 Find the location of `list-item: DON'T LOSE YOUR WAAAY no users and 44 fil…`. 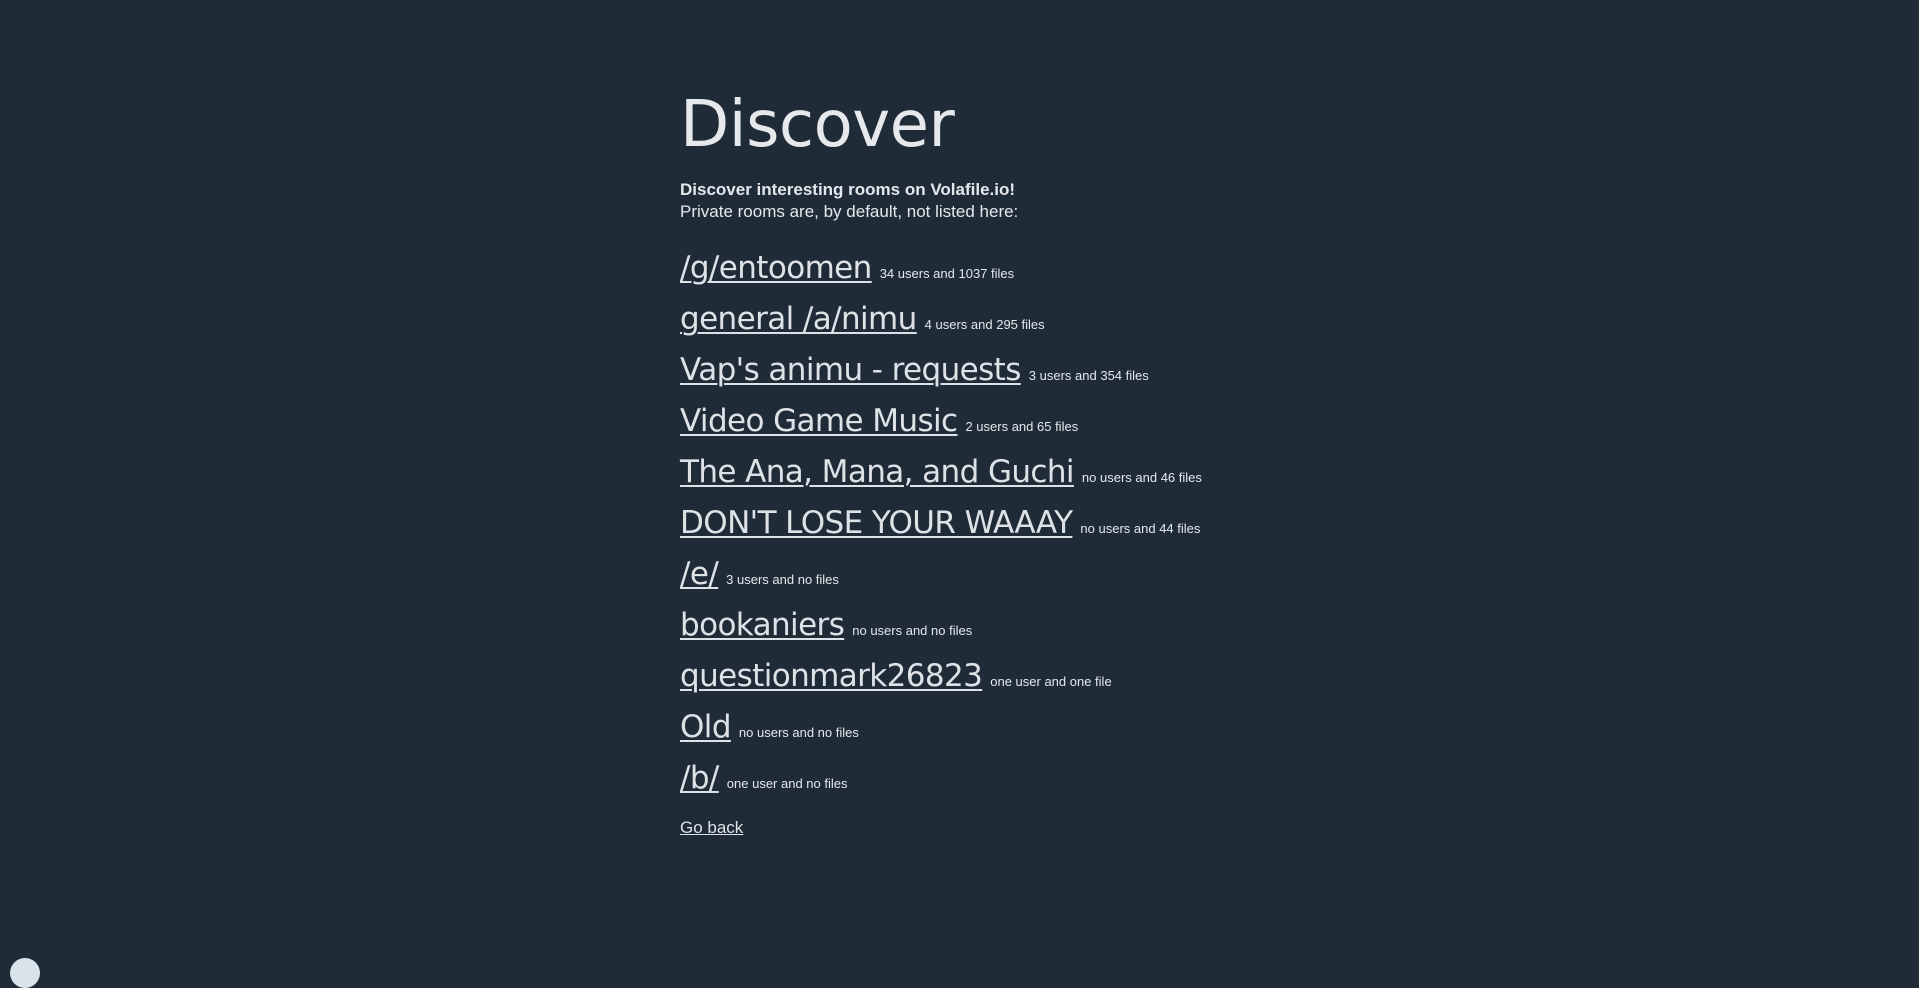

list-item: DON'T LOSE YOUR WAAAY no users and 44 fil… is located at coordinates (1060, 528).